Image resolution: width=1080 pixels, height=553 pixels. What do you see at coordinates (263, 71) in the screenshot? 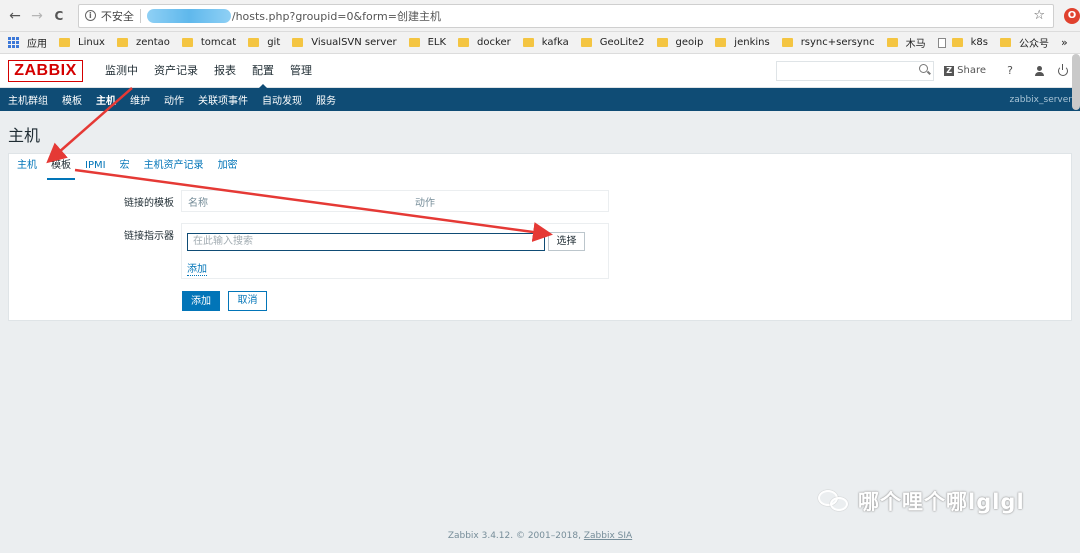
I see `menu-configuration: 配置` at bounding box center [263, 71].